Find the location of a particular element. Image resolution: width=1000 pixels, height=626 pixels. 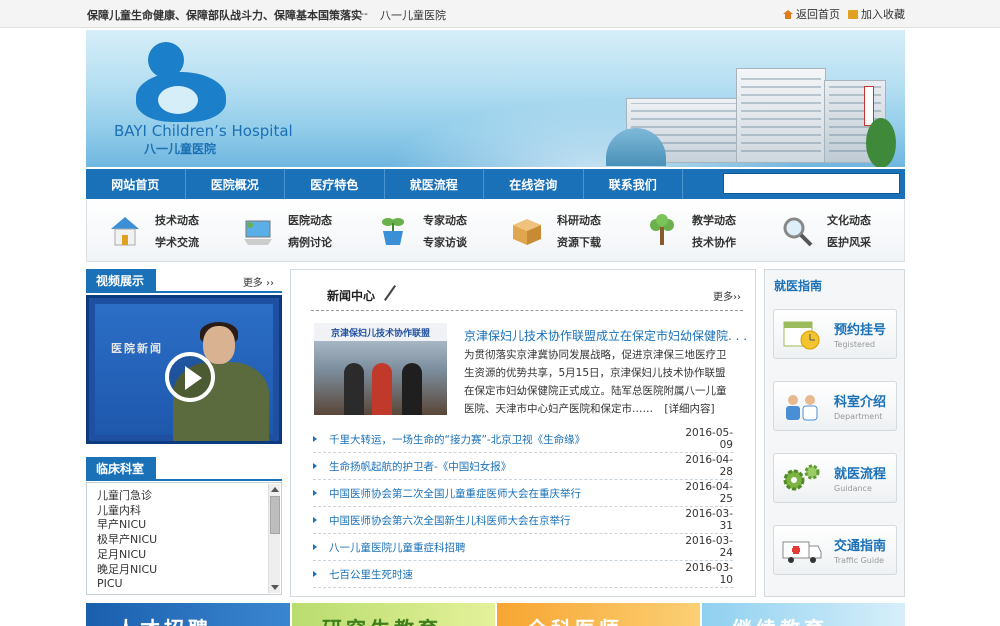

scroll-down-arrow-icon is located at coordinates (275, 587).